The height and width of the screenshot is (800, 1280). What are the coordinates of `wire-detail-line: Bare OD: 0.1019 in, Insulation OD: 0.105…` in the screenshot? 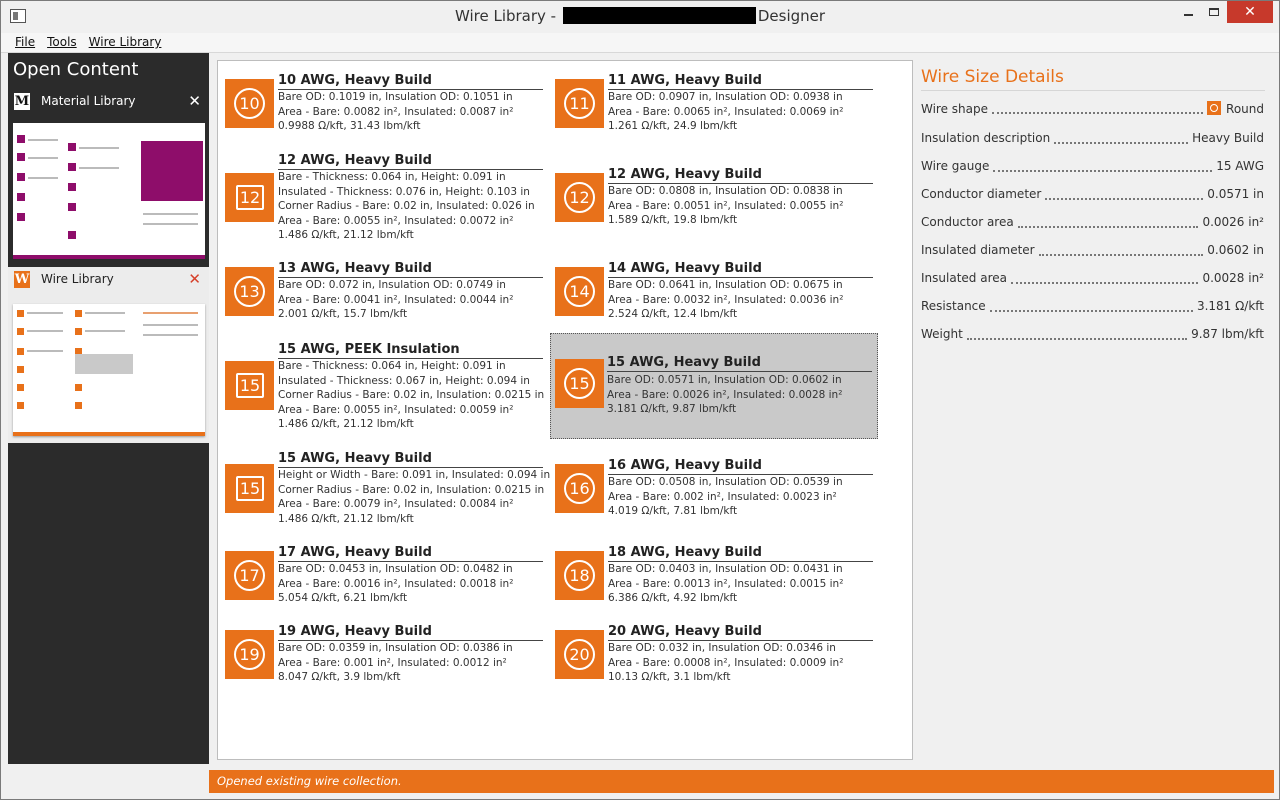 It's located at (395, 97).